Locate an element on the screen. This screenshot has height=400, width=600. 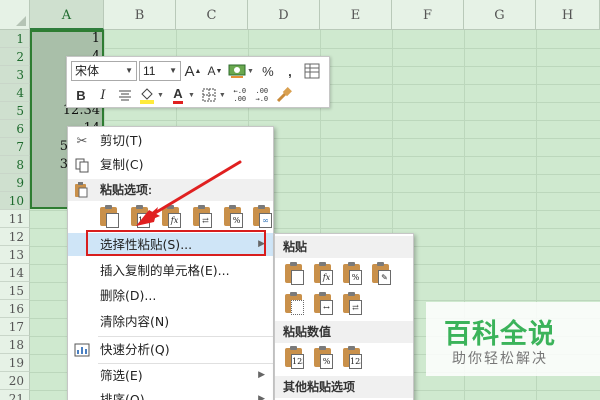
currency-icon is located at coordinates (237, 71).